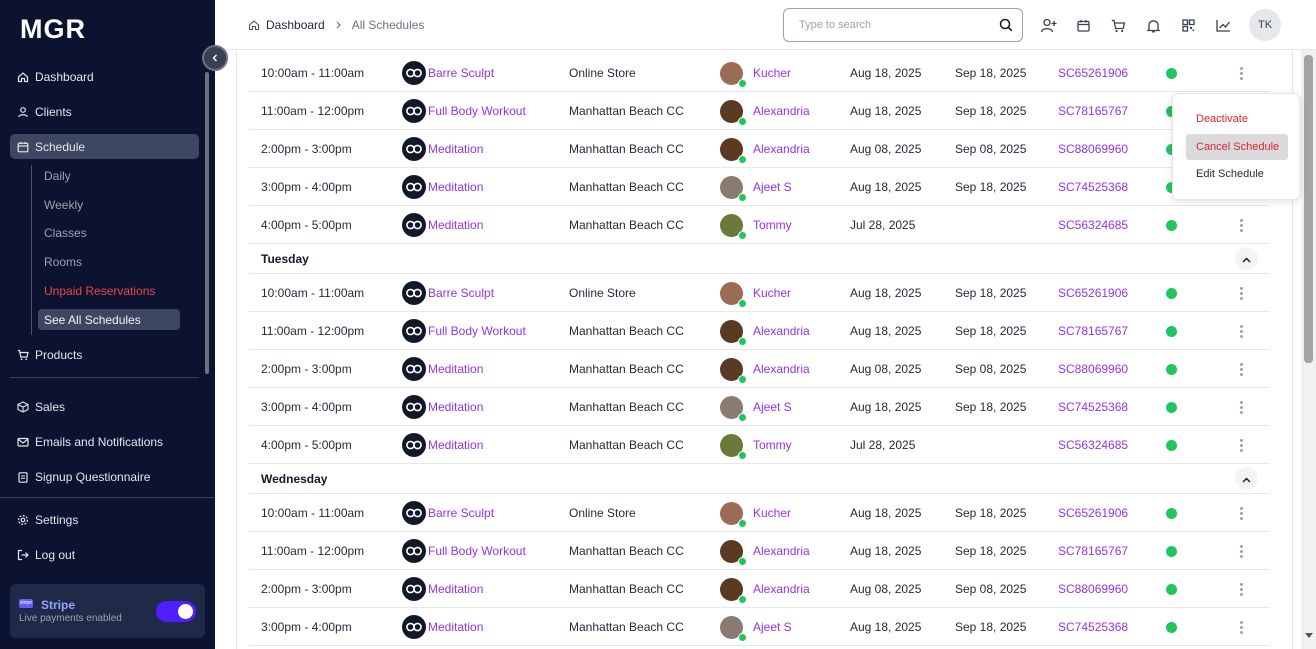  Describe the element at coordinates (1006, 26) in the screenshot. I see `search-icon` at that location.